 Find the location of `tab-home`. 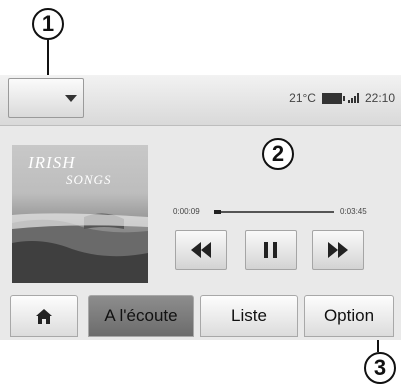

tab-home is located at coordinates (44, 316).